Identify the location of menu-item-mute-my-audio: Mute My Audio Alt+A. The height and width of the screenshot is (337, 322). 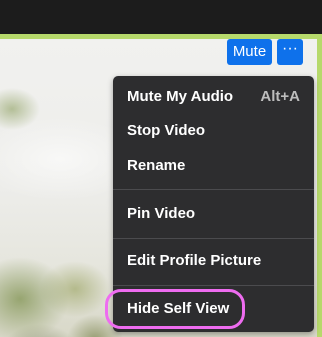
(213, 97).